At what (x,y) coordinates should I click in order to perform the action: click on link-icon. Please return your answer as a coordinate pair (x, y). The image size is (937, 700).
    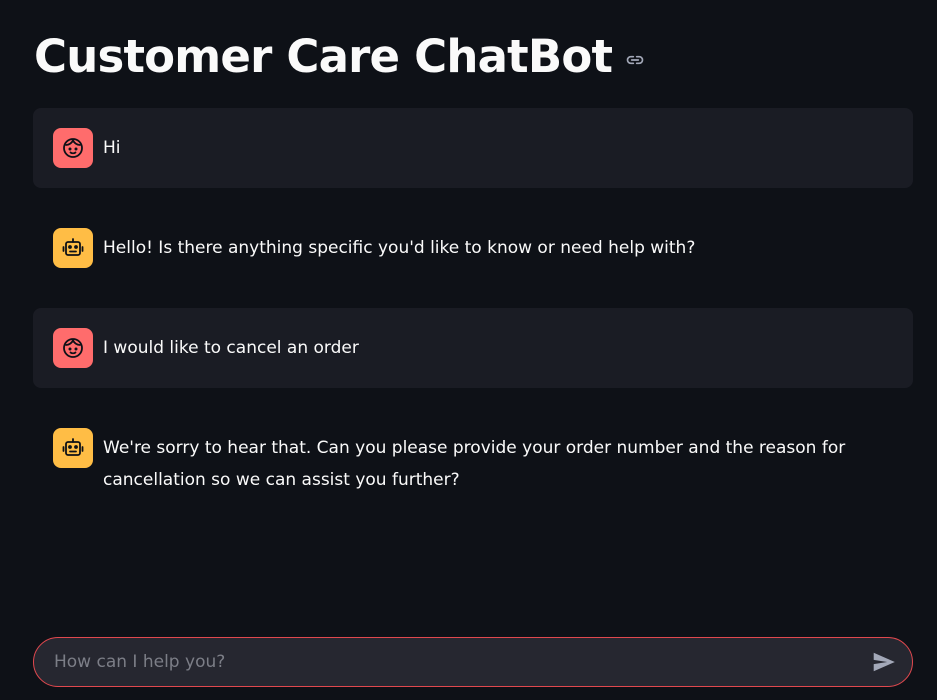
    Looking at the image, I should click on (635, 60).